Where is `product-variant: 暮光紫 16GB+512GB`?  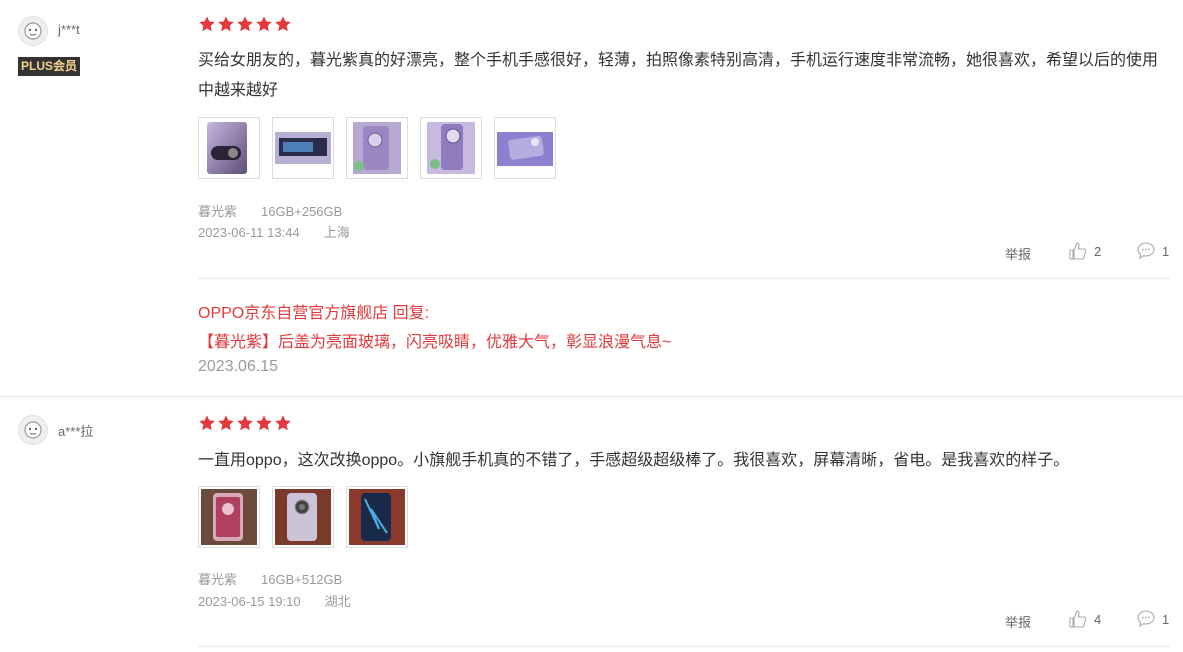
product-variant: 暮光紫 16GB+512GB is located at coordinates (270, 578).